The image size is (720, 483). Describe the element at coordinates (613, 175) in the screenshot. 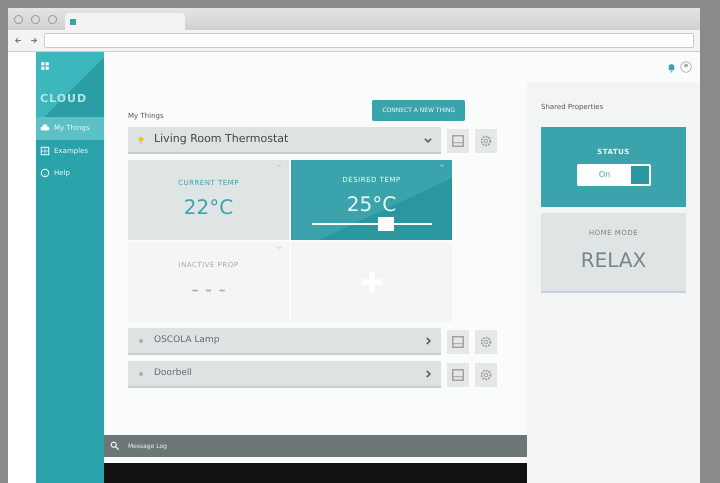

I see `toggle-switch: On` at that location.